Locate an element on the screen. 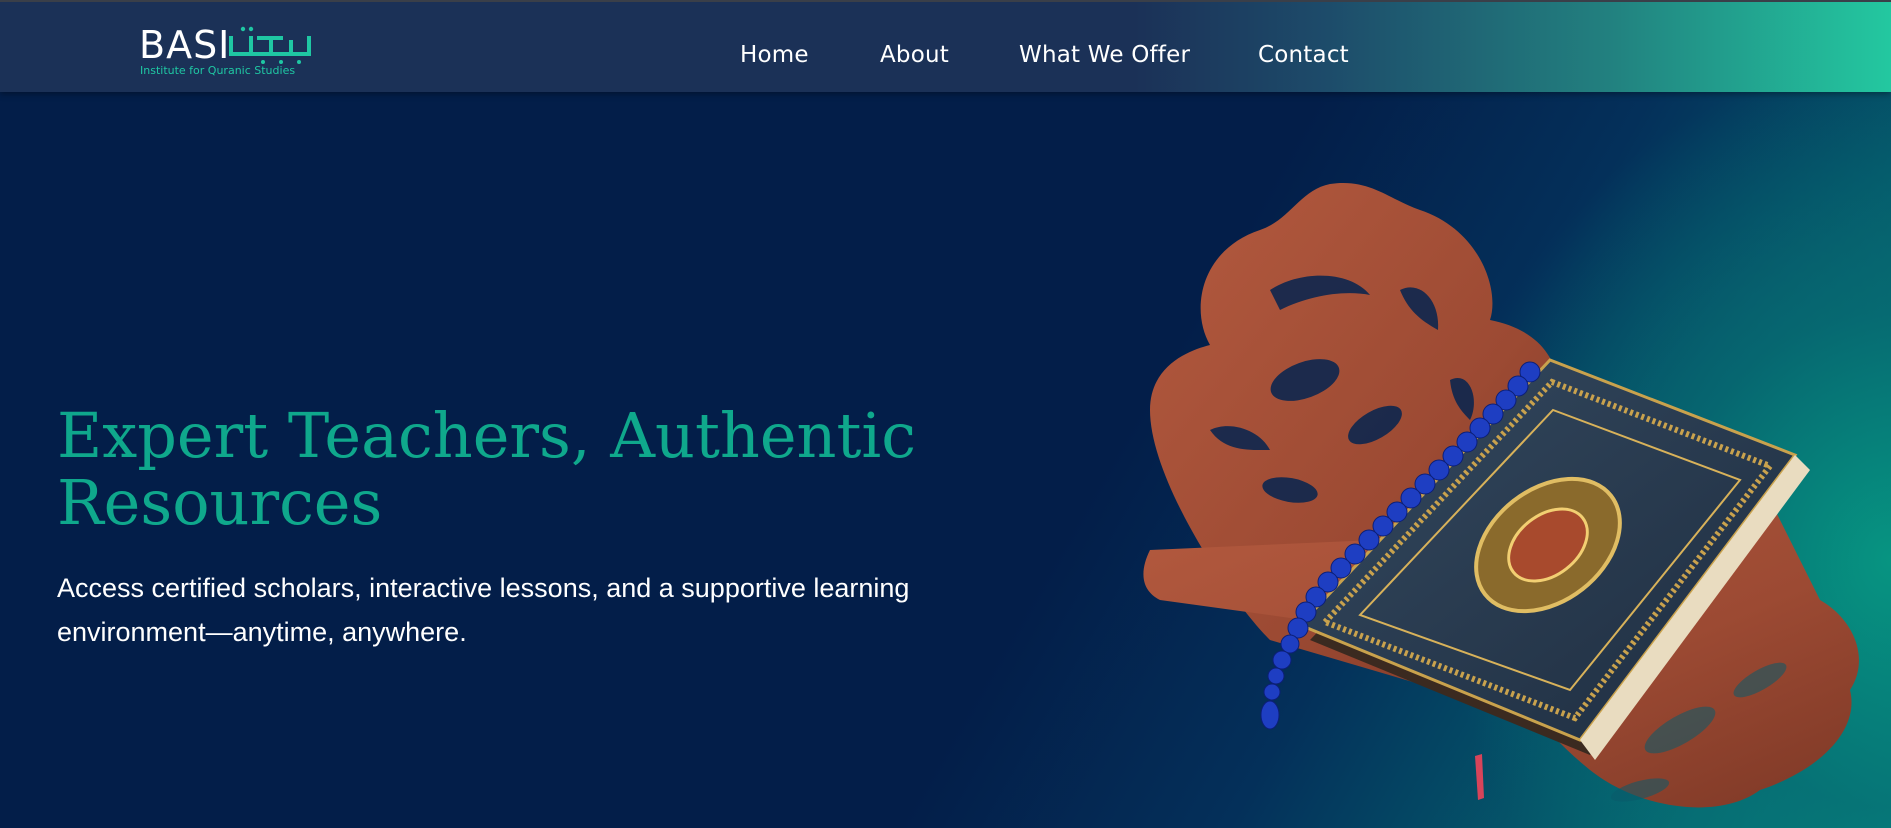 This screenshot has width=1891, height=828. brand-logo: BASI Institute for Quranic Studies is located at coordinates (226, 52).